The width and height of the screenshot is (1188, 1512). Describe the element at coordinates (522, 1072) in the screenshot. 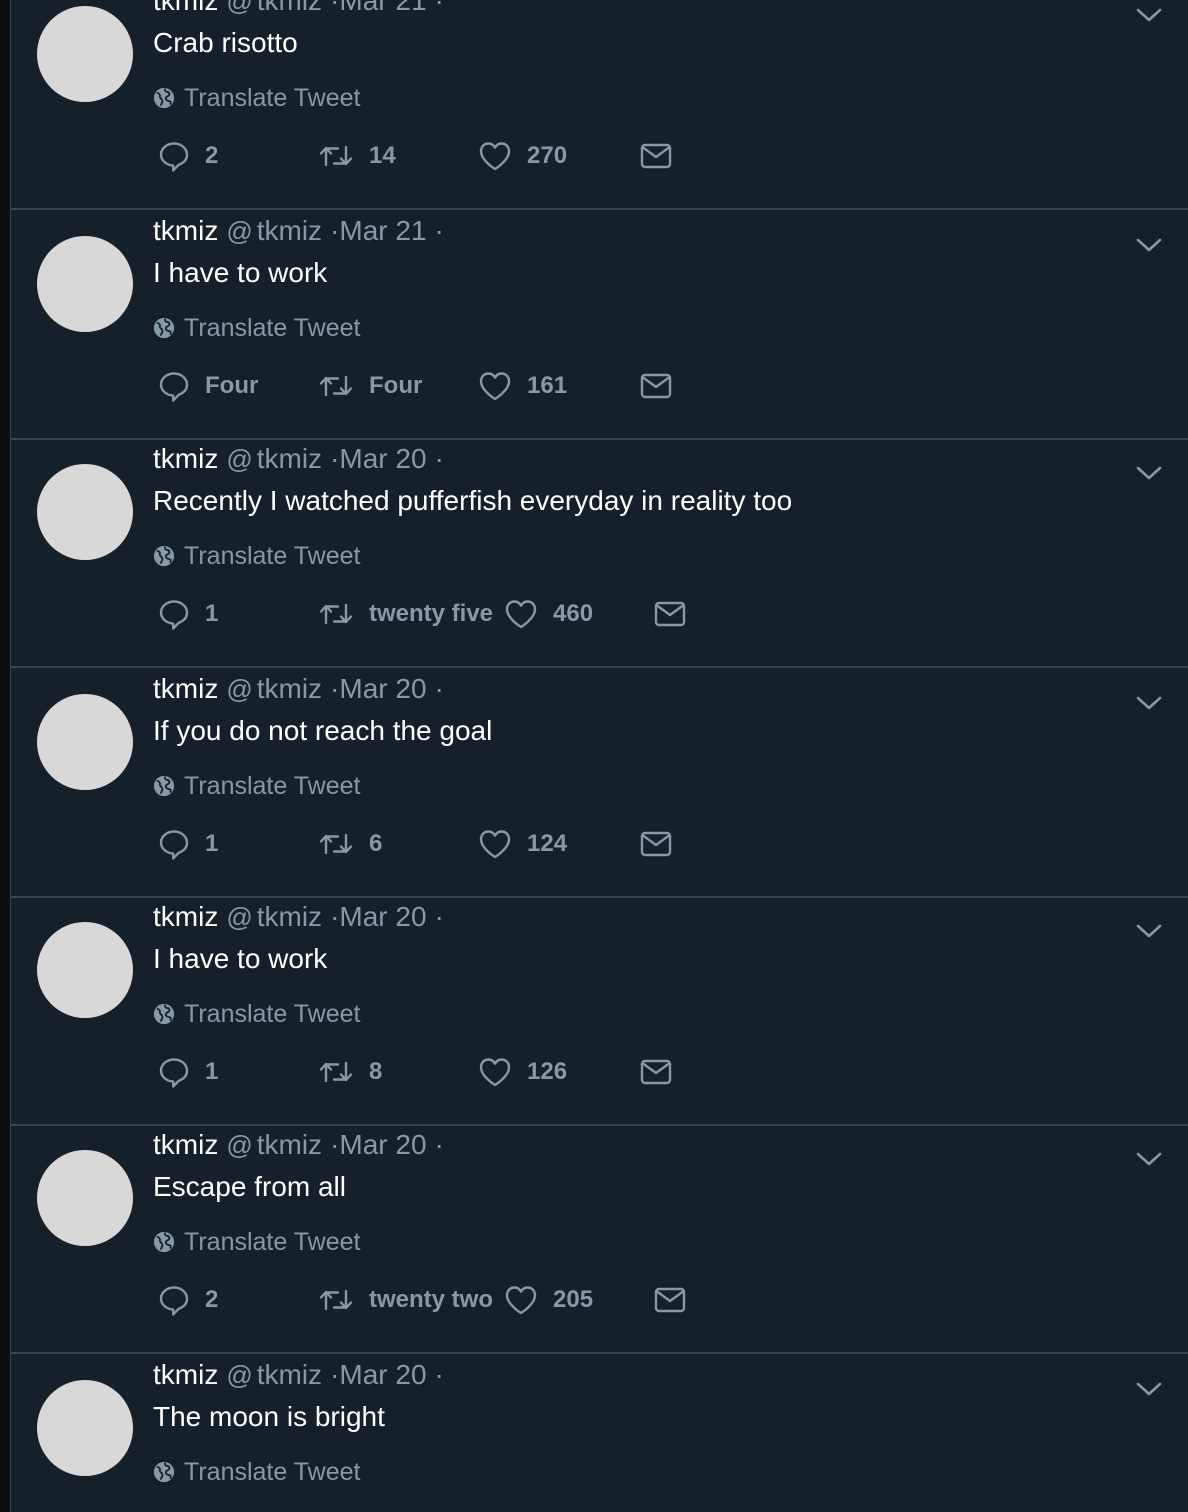

I see `like-button: 126` at that location.